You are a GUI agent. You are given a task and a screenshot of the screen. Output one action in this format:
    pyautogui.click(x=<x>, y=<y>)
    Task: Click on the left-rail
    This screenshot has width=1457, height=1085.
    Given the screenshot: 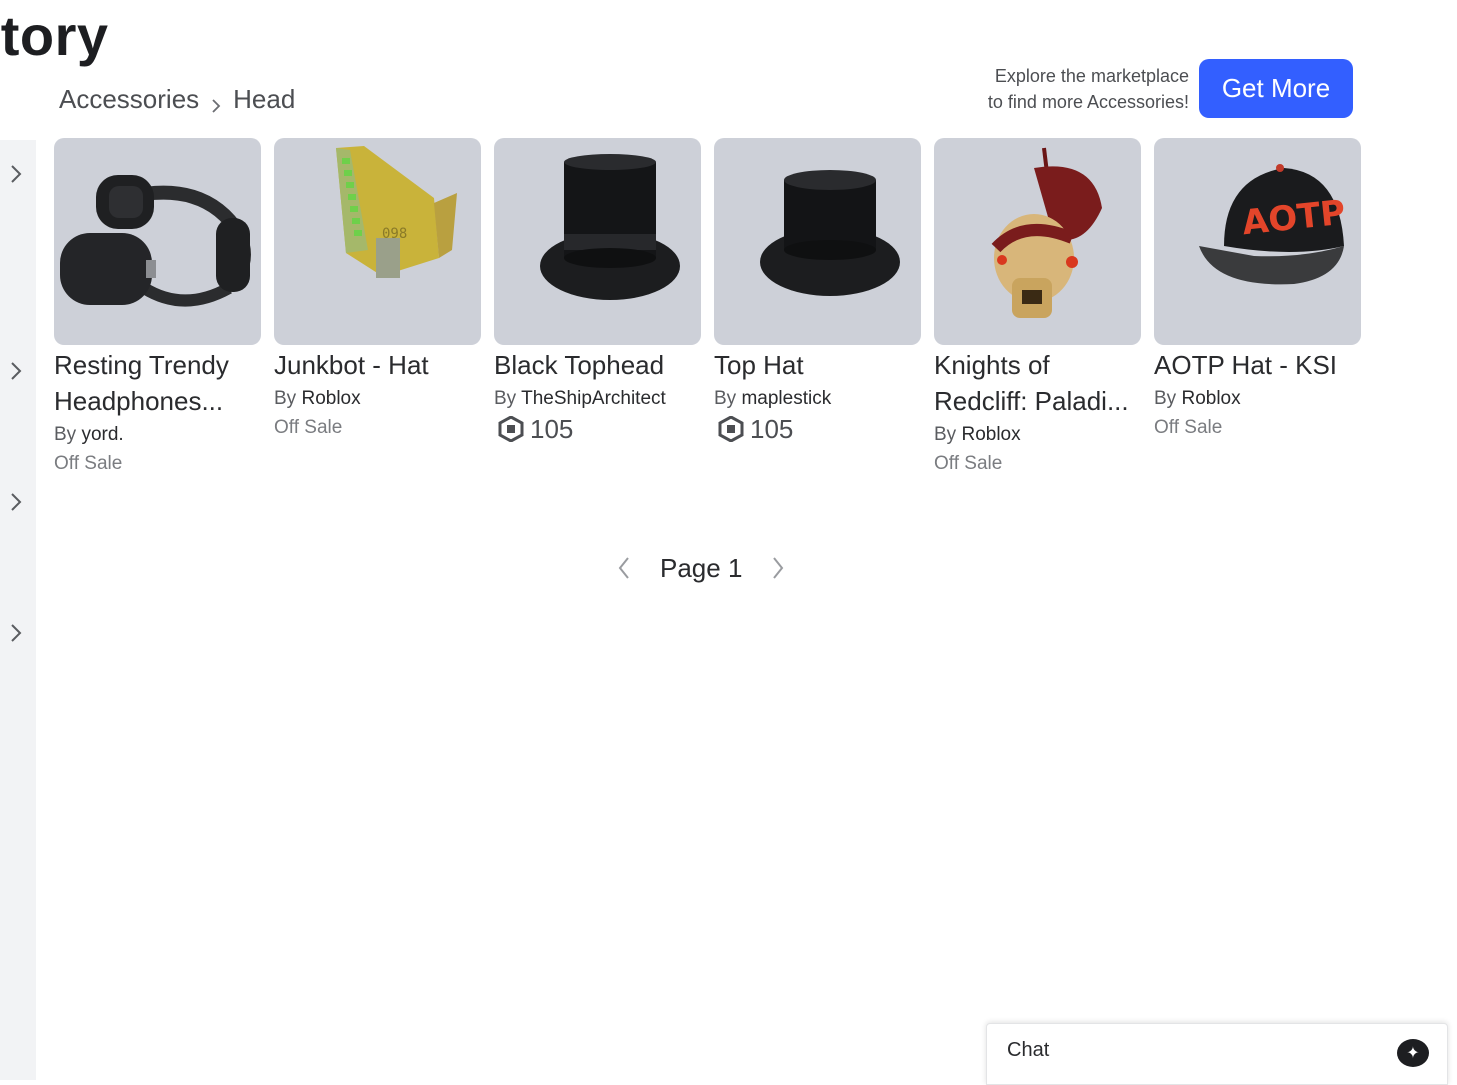 What is the action you would take?
    pyautogui.click(x=18, y=610)
    